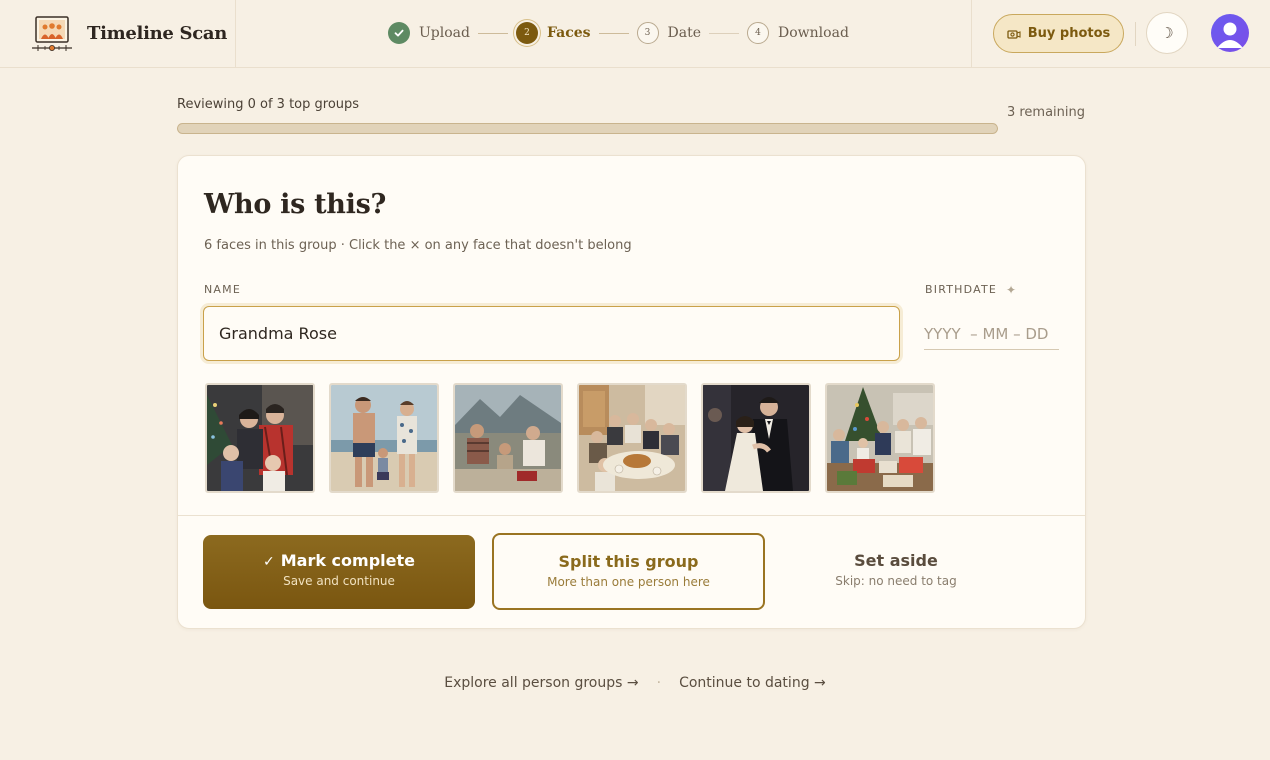 The width and height of the screenshot is (1270, 760). I want to click on timeline-logo-icon, so click(52, 33).